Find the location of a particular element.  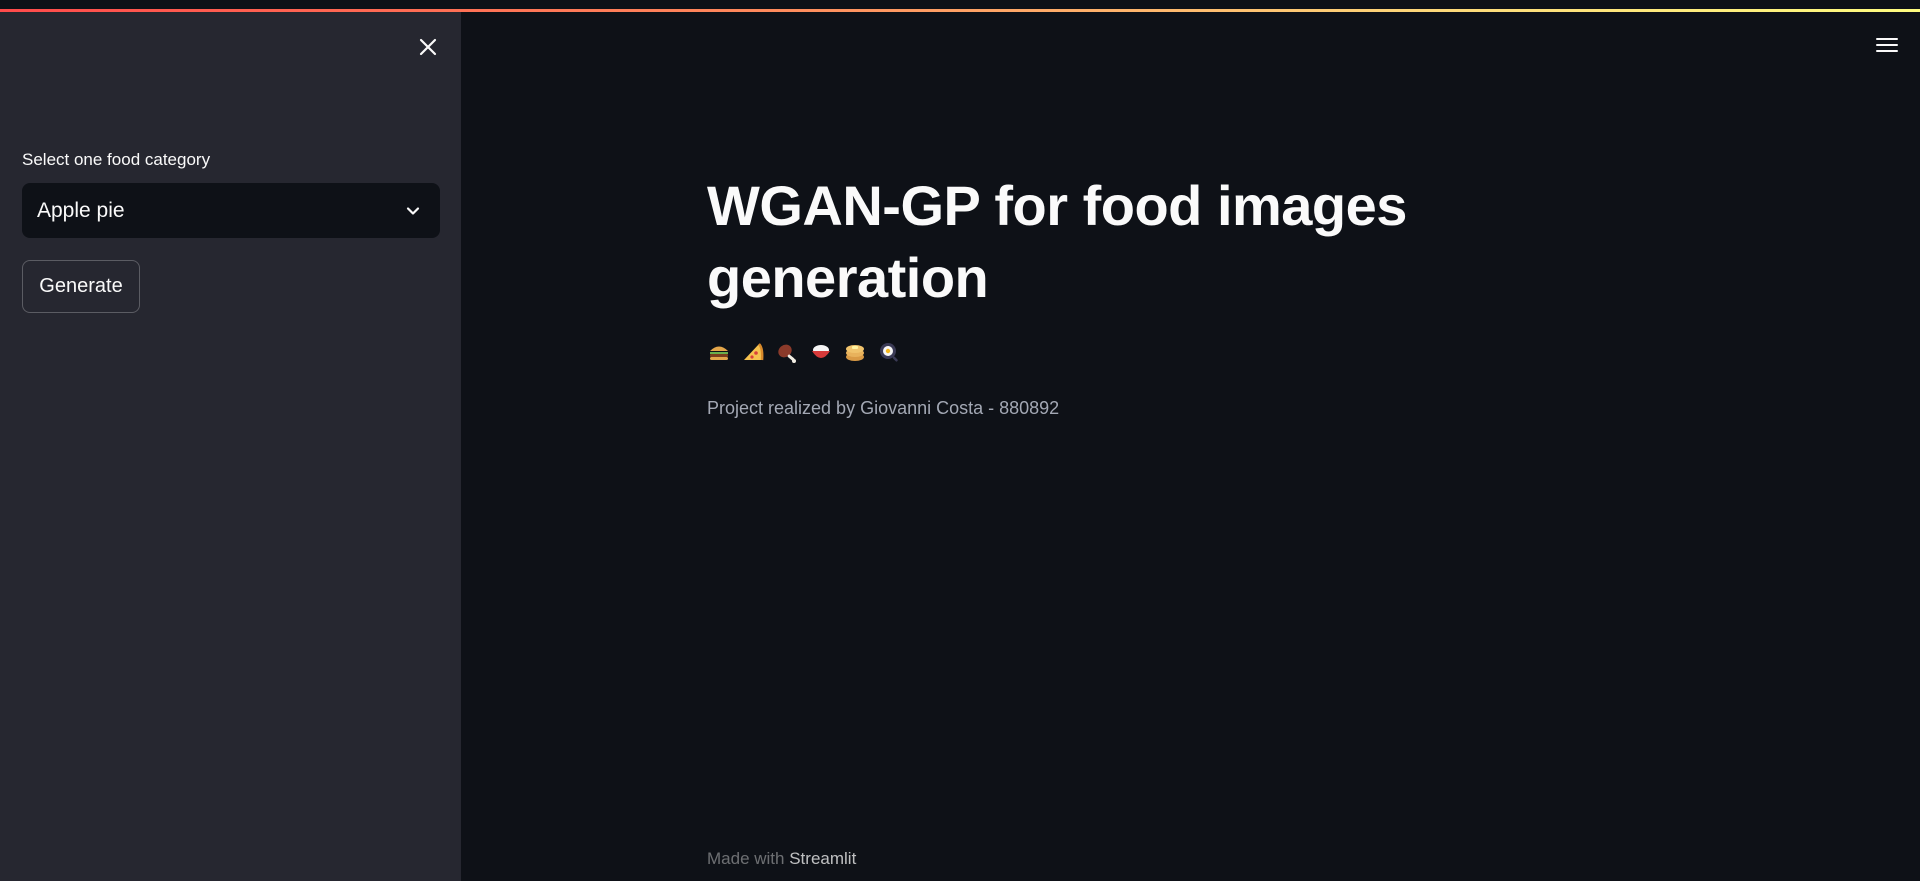

fried-egg-pan-icon is located at coordinates (889, 352).